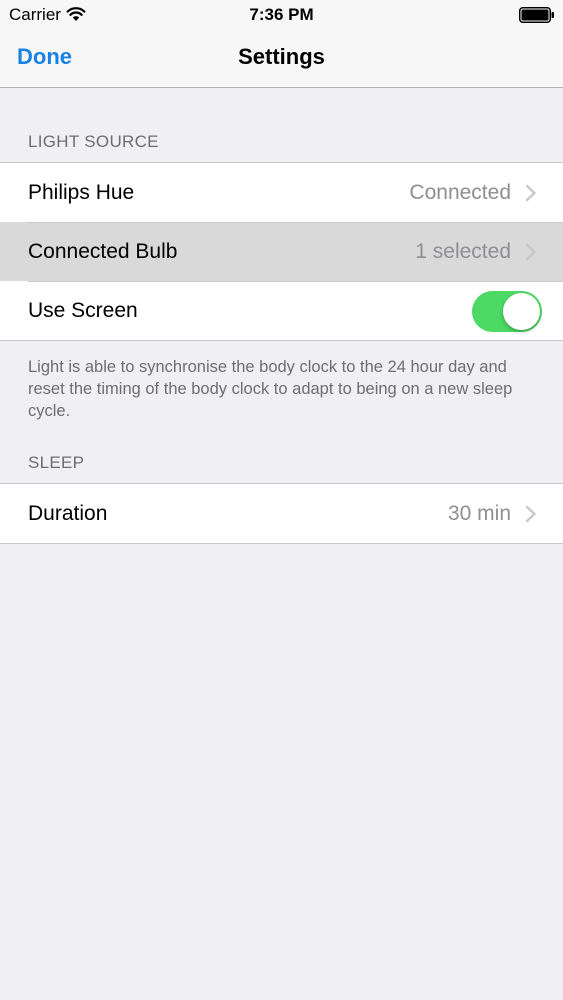 The image size is (563, 1000). Describe the element at coordinates (521, 311) in the screenshot. I see `toggle-knob` at that location.